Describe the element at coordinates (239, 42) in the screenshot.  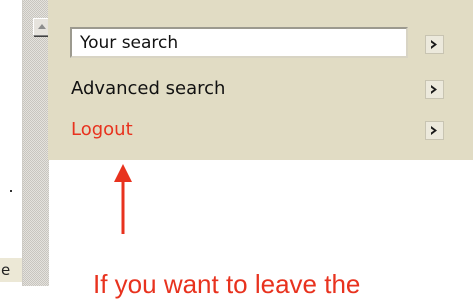
I see `search-input` at that location.